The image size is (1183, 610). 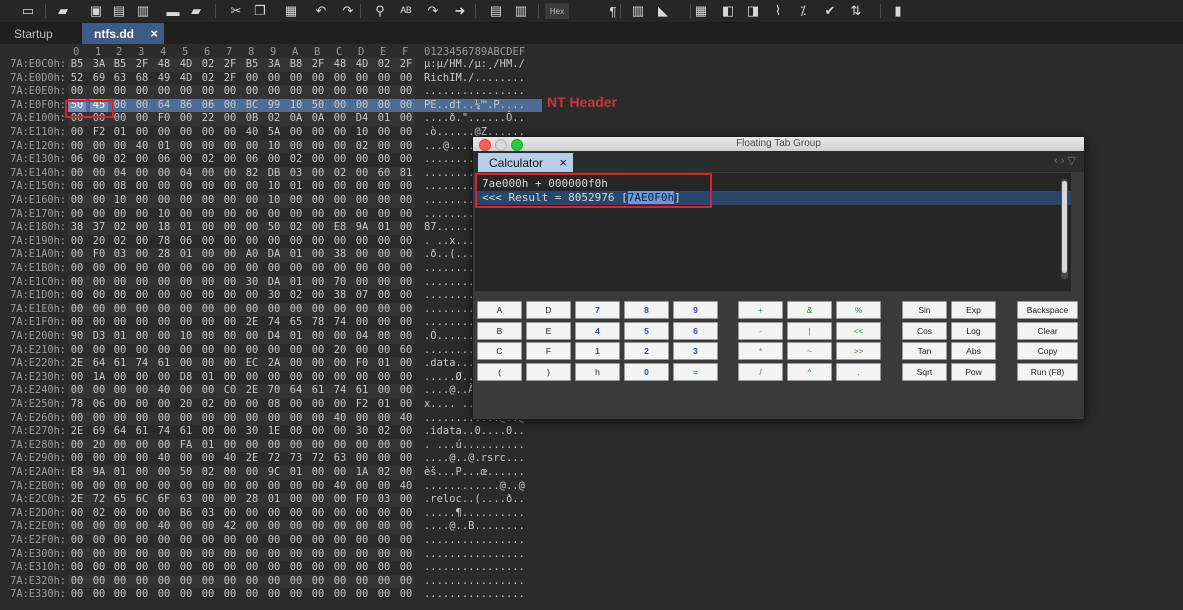 What do you see at coordinates (99, 133) in the screenshot?
I see `hex-byte: F2` at bounding box center [99, 133].